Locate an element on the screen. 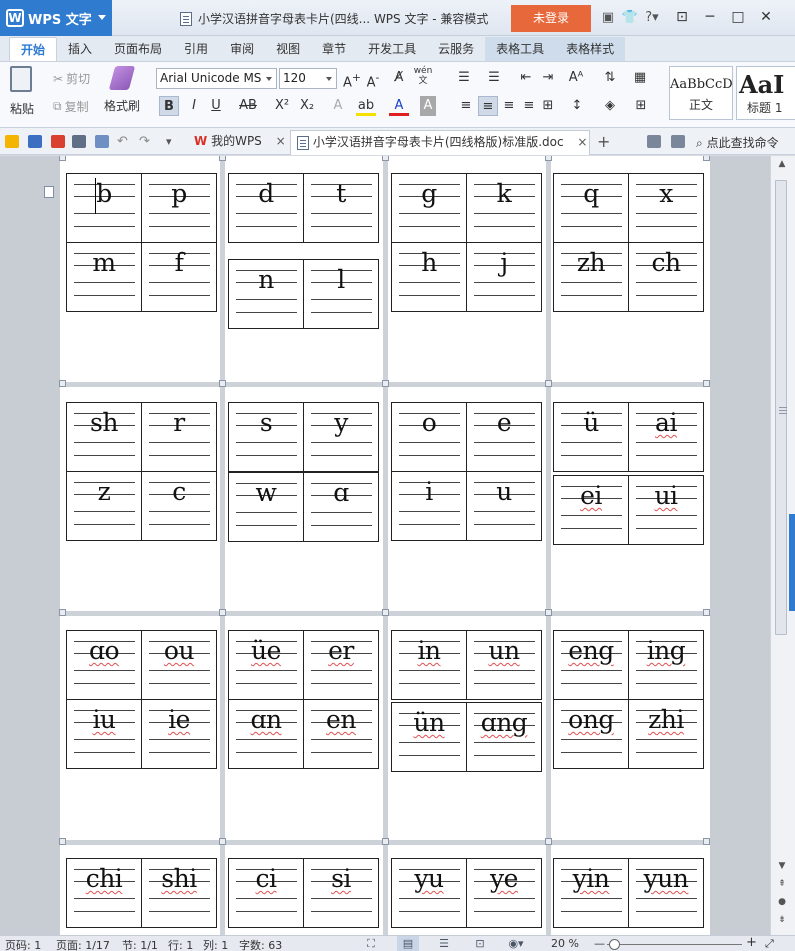 The image size is (795, 951). pinyin-card: ui is located at coordinates (666, 510).